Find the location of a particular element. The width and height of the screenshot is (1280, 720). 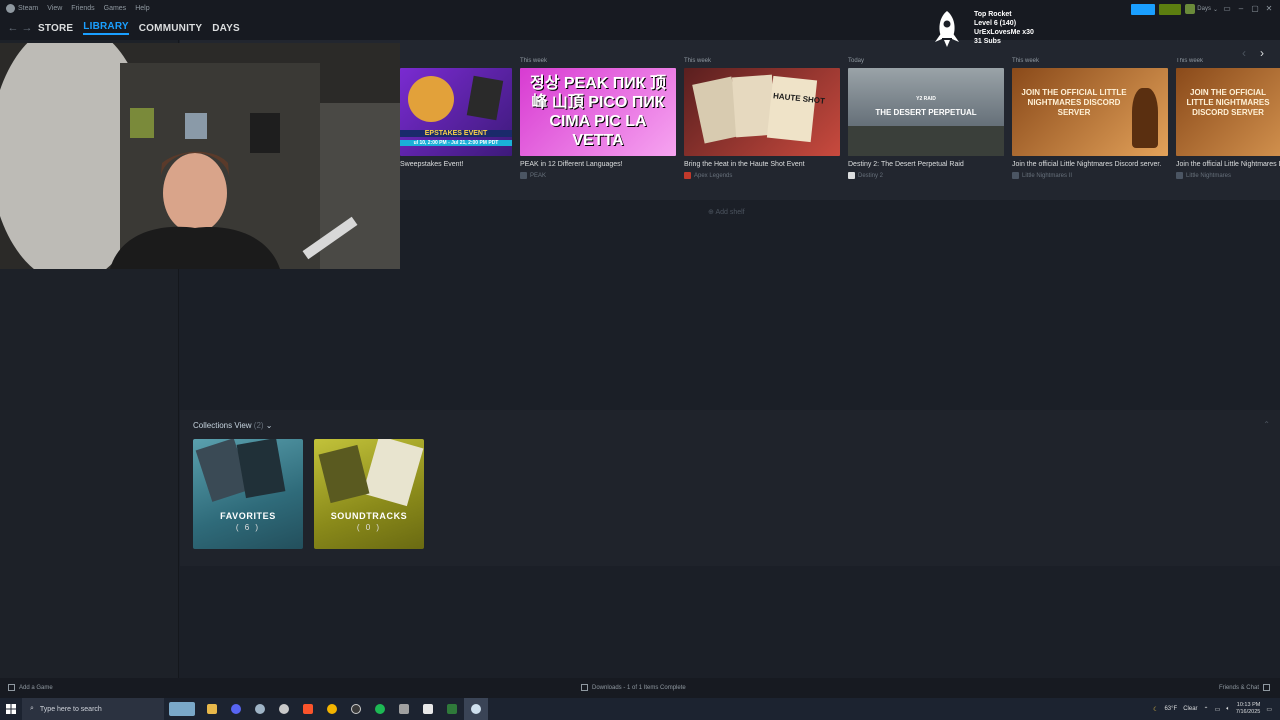

news-when: Today is located at coordinates (856, 61).